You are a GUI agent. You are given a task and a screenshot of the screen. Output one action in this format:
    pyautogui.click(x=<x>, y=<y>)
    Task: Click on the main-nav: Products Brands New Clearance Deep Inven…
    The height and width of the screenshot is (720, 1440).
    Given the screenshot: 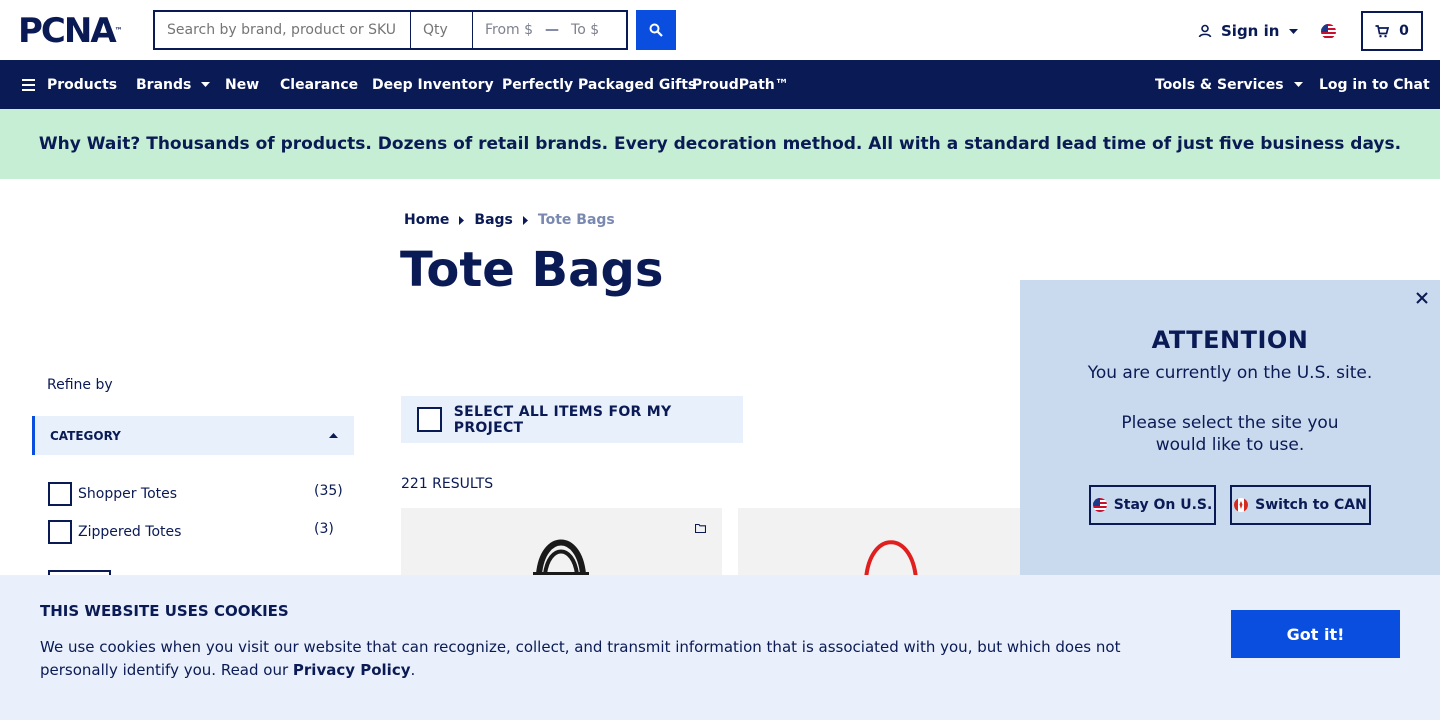 What is the action you would take?
    pyautogui.click(x=720, y=84)
    